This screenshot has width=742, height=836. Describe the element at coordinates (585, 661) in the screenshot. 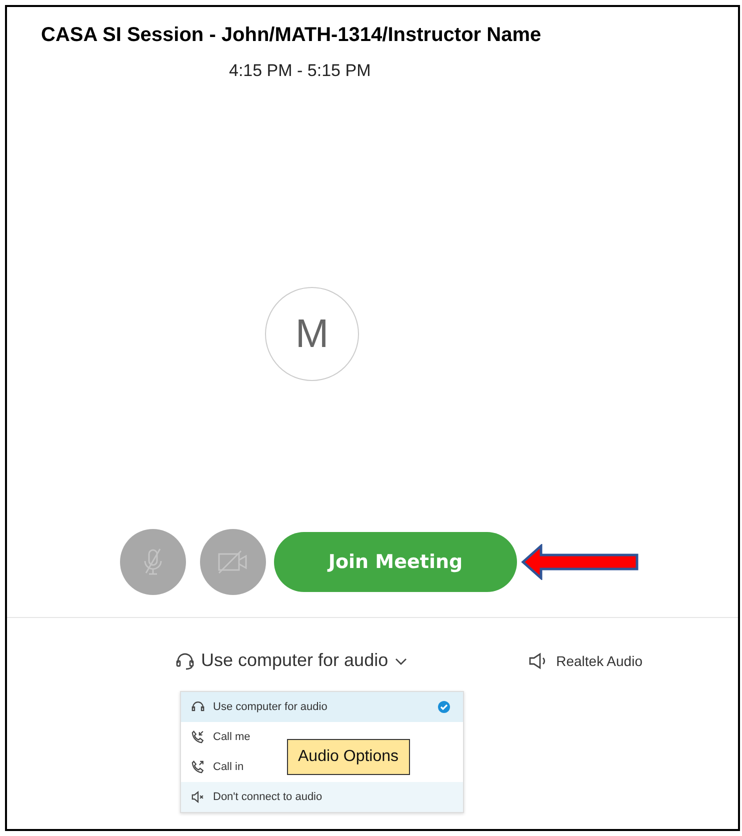

I see `speaker-selector: Realtek Audio` at that location.